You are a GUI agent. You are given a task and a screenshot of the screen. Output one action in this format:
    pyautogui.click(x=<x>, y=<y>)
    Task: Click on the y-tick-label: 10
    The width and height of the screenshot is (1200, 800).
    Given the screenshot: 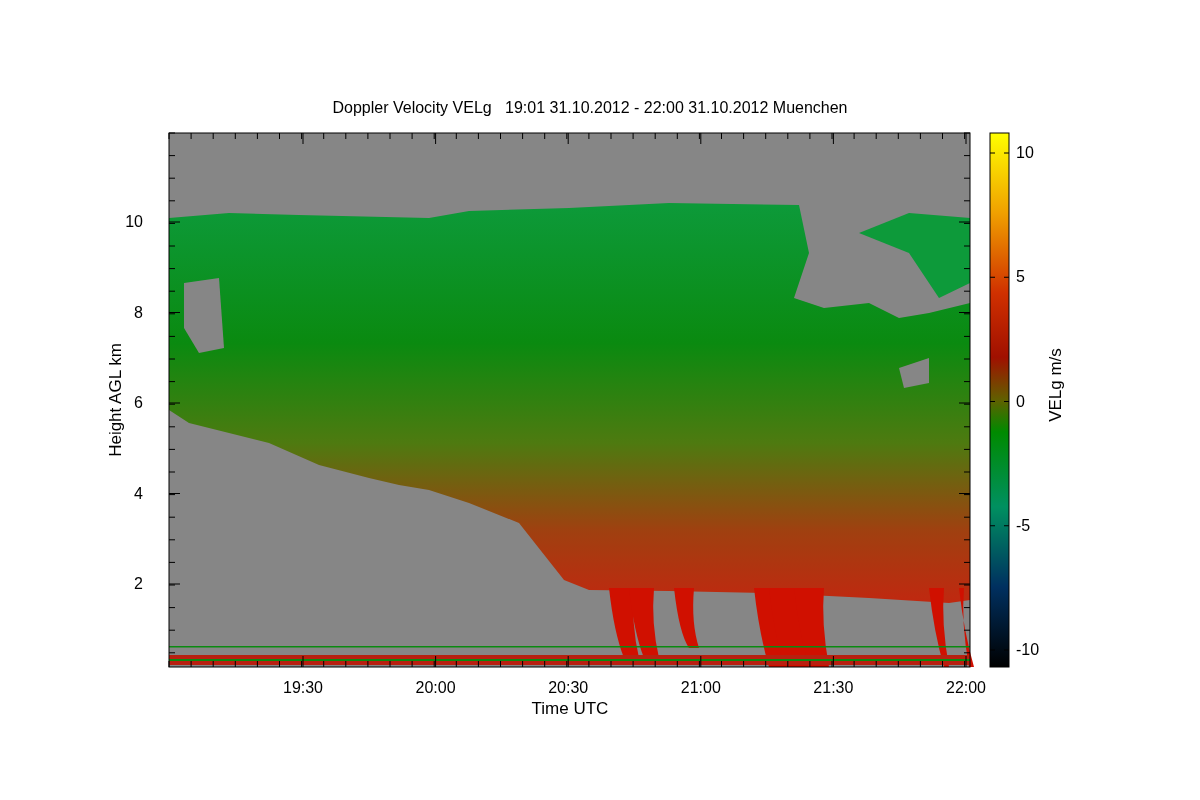 What is the action you would take?
    pyautogui.click(x=134, y=222)
    